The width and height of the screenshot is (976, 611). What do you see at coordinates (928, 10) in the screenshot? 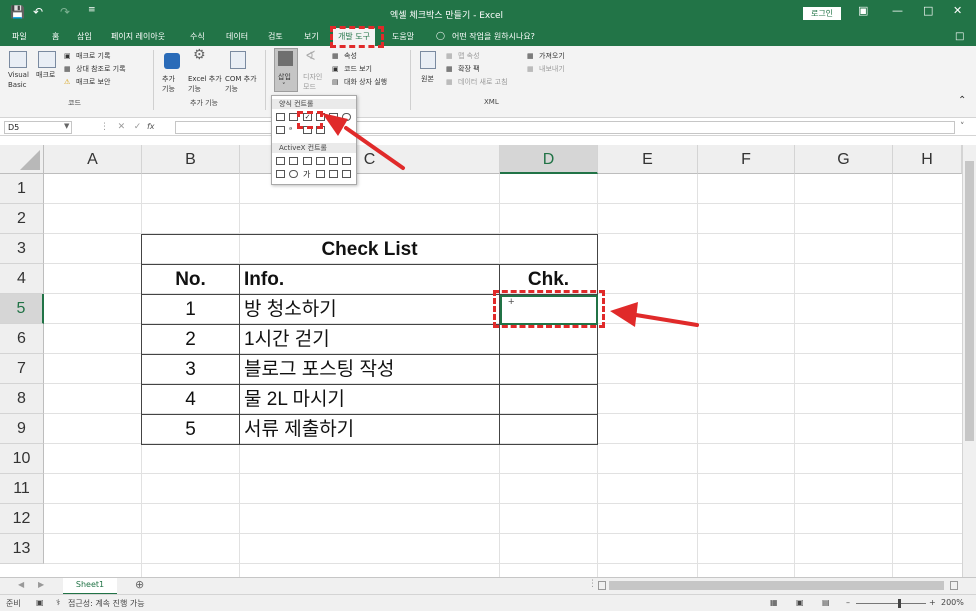
I see `maximize-icon: □` at bounding box center [928, 10].